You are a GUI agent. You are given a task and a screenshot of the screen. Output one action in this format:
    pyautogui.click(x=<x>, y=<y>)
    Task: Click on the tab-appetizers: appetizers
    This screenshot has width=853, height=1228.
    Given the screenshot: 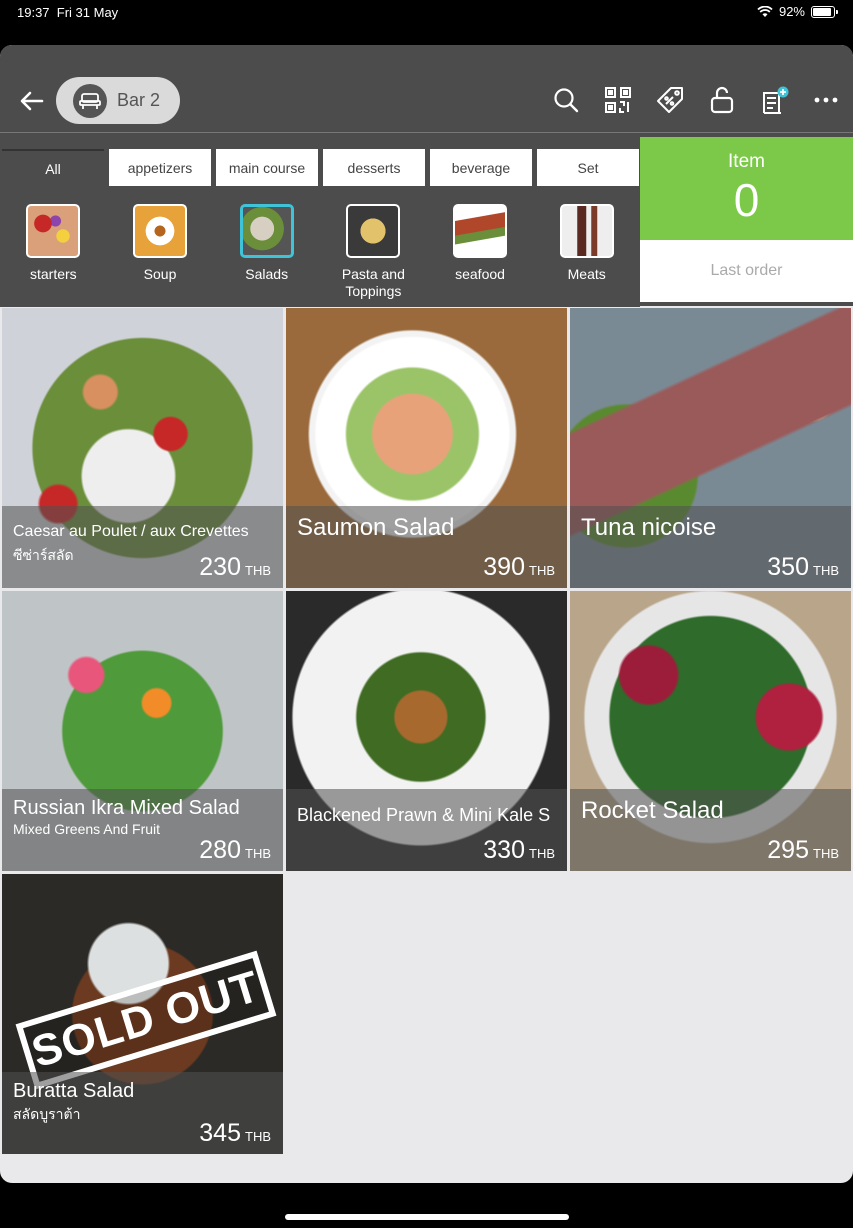 What is the action you would take?
    pyautogui.click(x=160, y=167)
    